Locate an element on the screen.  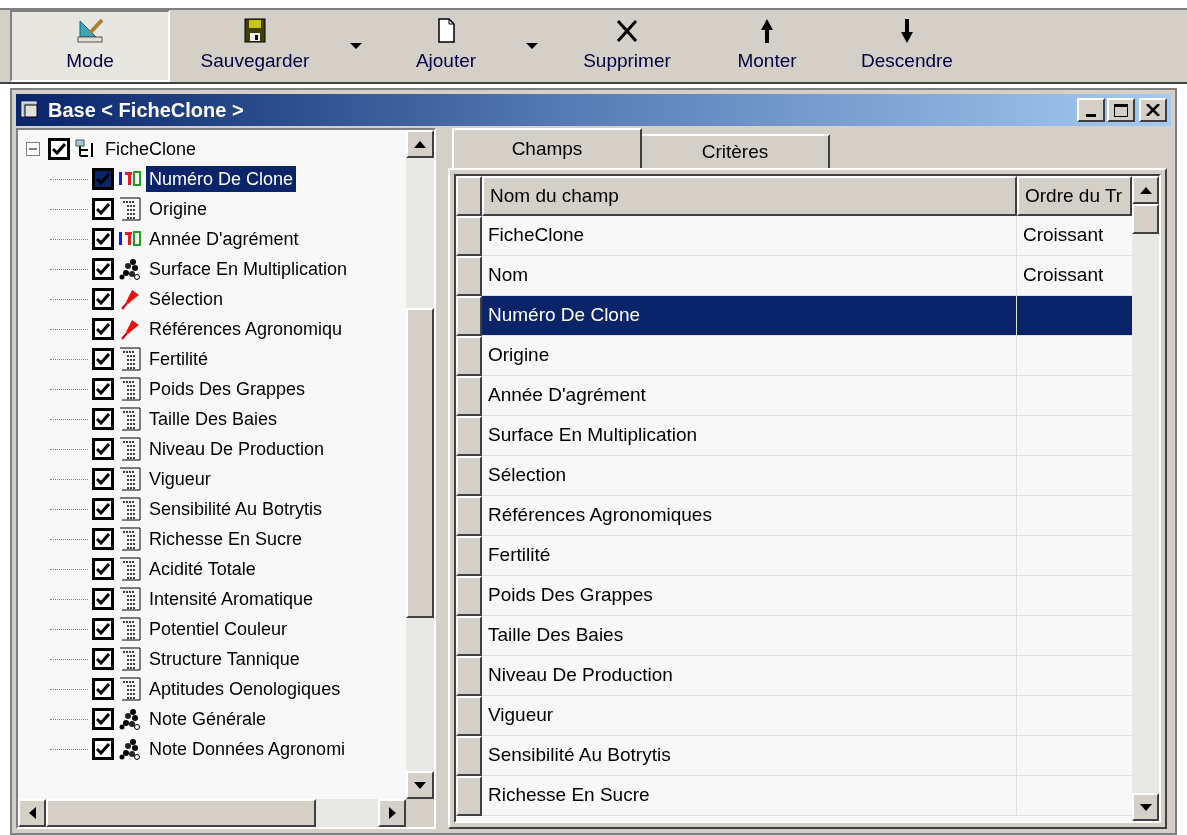
tree-item: Numéro De Clone is located at coordinates (221, 179).